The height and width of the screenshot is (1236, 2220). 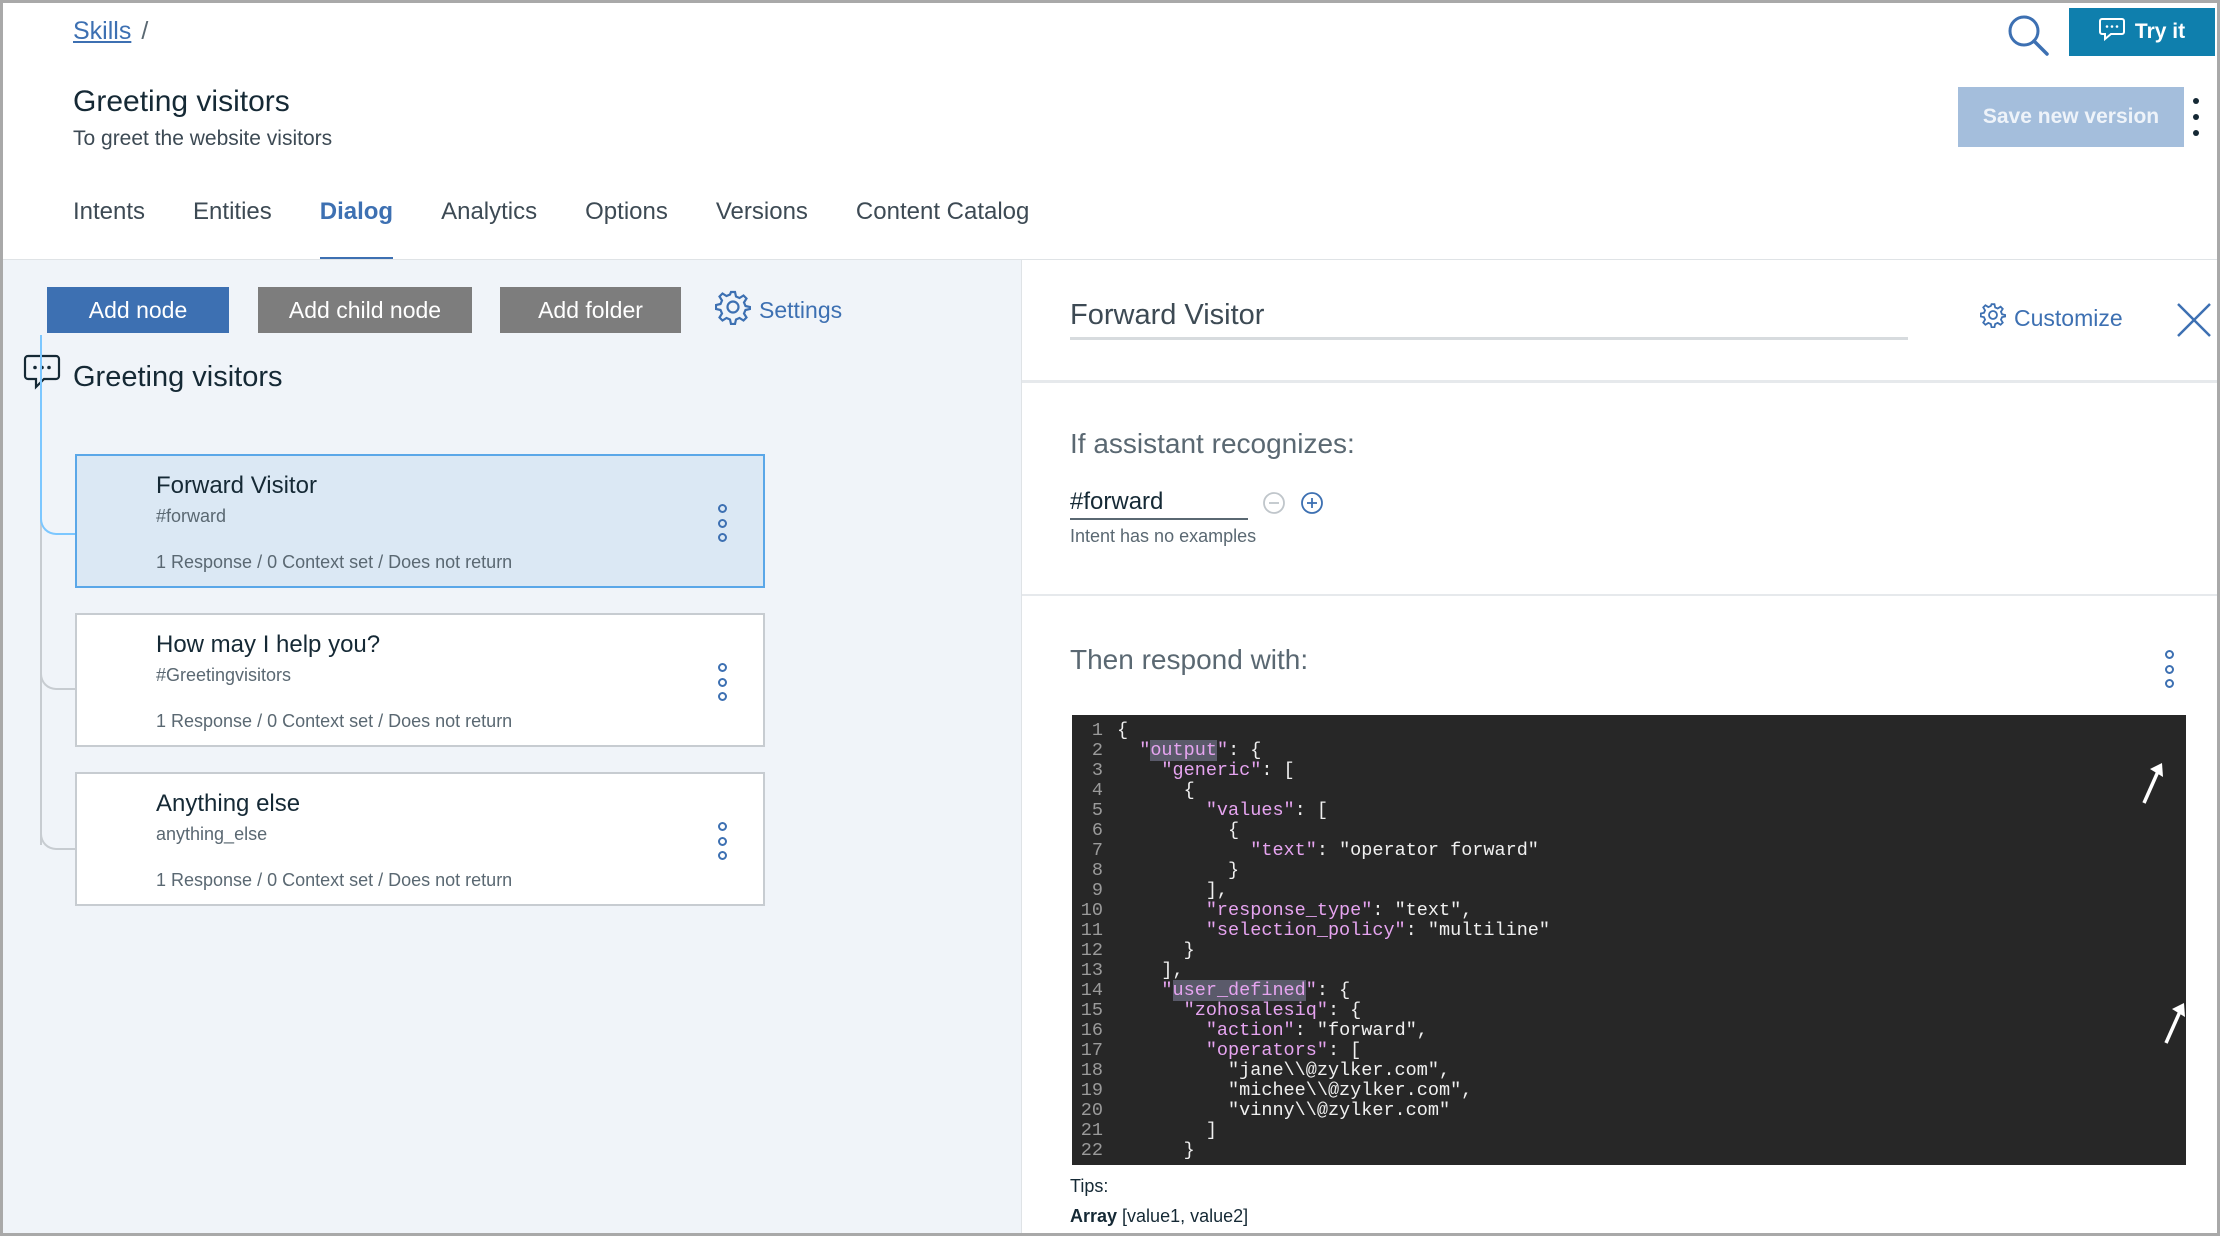 I want to click on breadcrumb-skills-link: Skills, so click(x=102, y=31).